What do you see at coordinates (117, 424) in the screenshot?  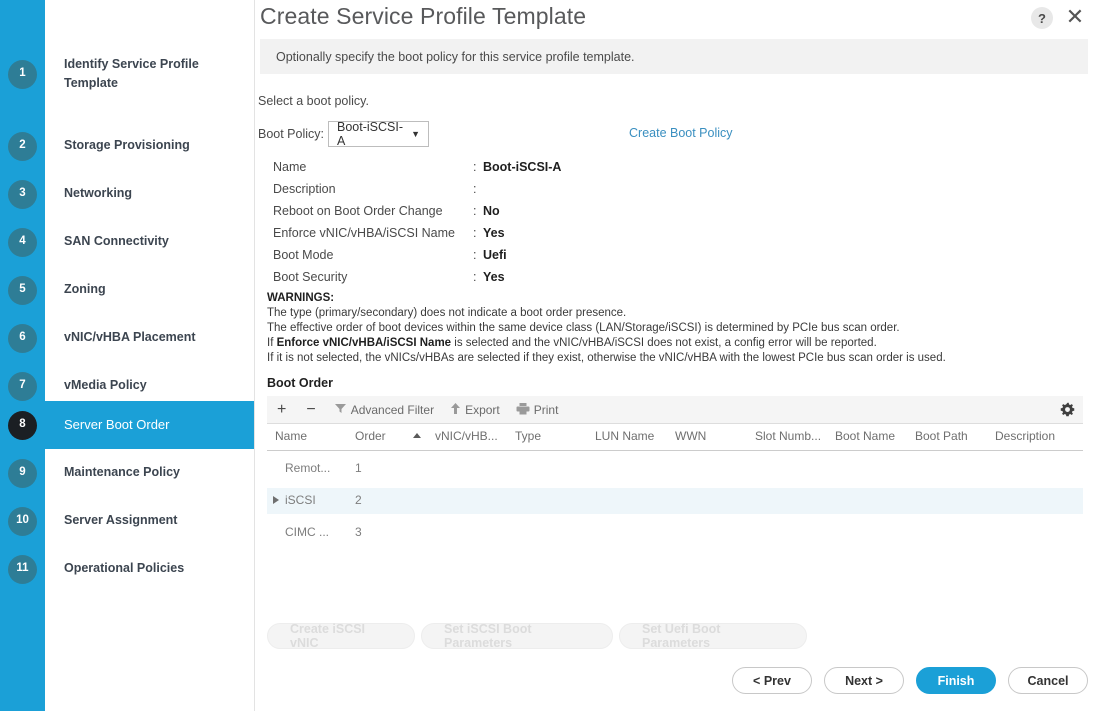 I see `sidebar-step-label: Server Boot Order` at bounding box center [117, 424].